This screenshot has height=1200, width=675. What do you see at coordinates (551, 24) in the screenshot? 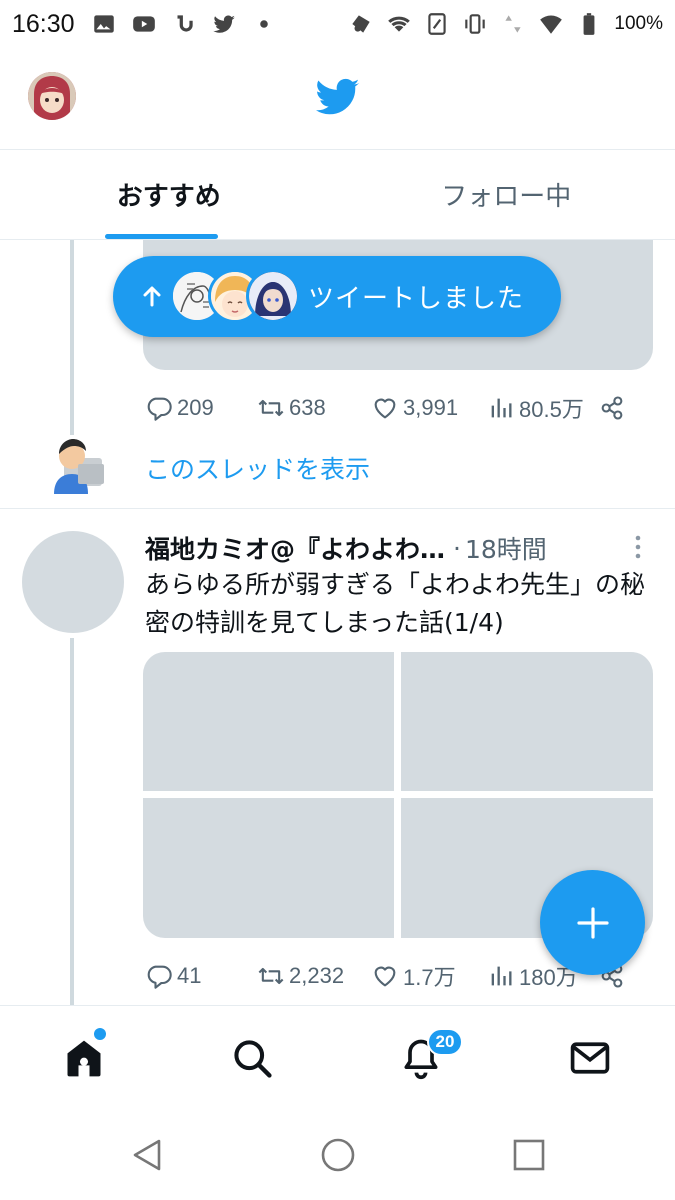
I see `signal-icon` at bounding box center [551, 24].